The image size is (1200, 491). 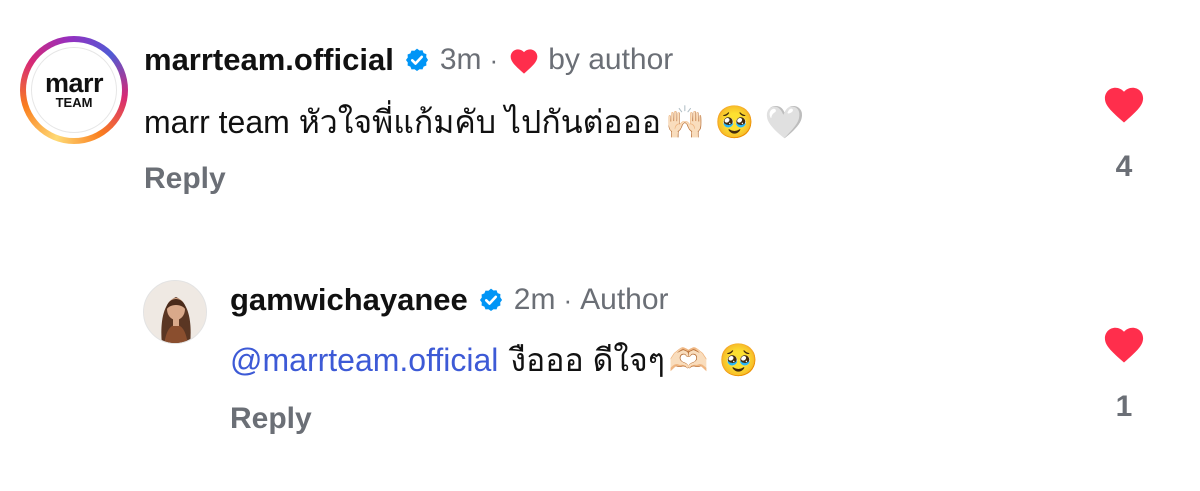 I want to click on logo-text-bottom: TEAM, so click(x=74, y=102).